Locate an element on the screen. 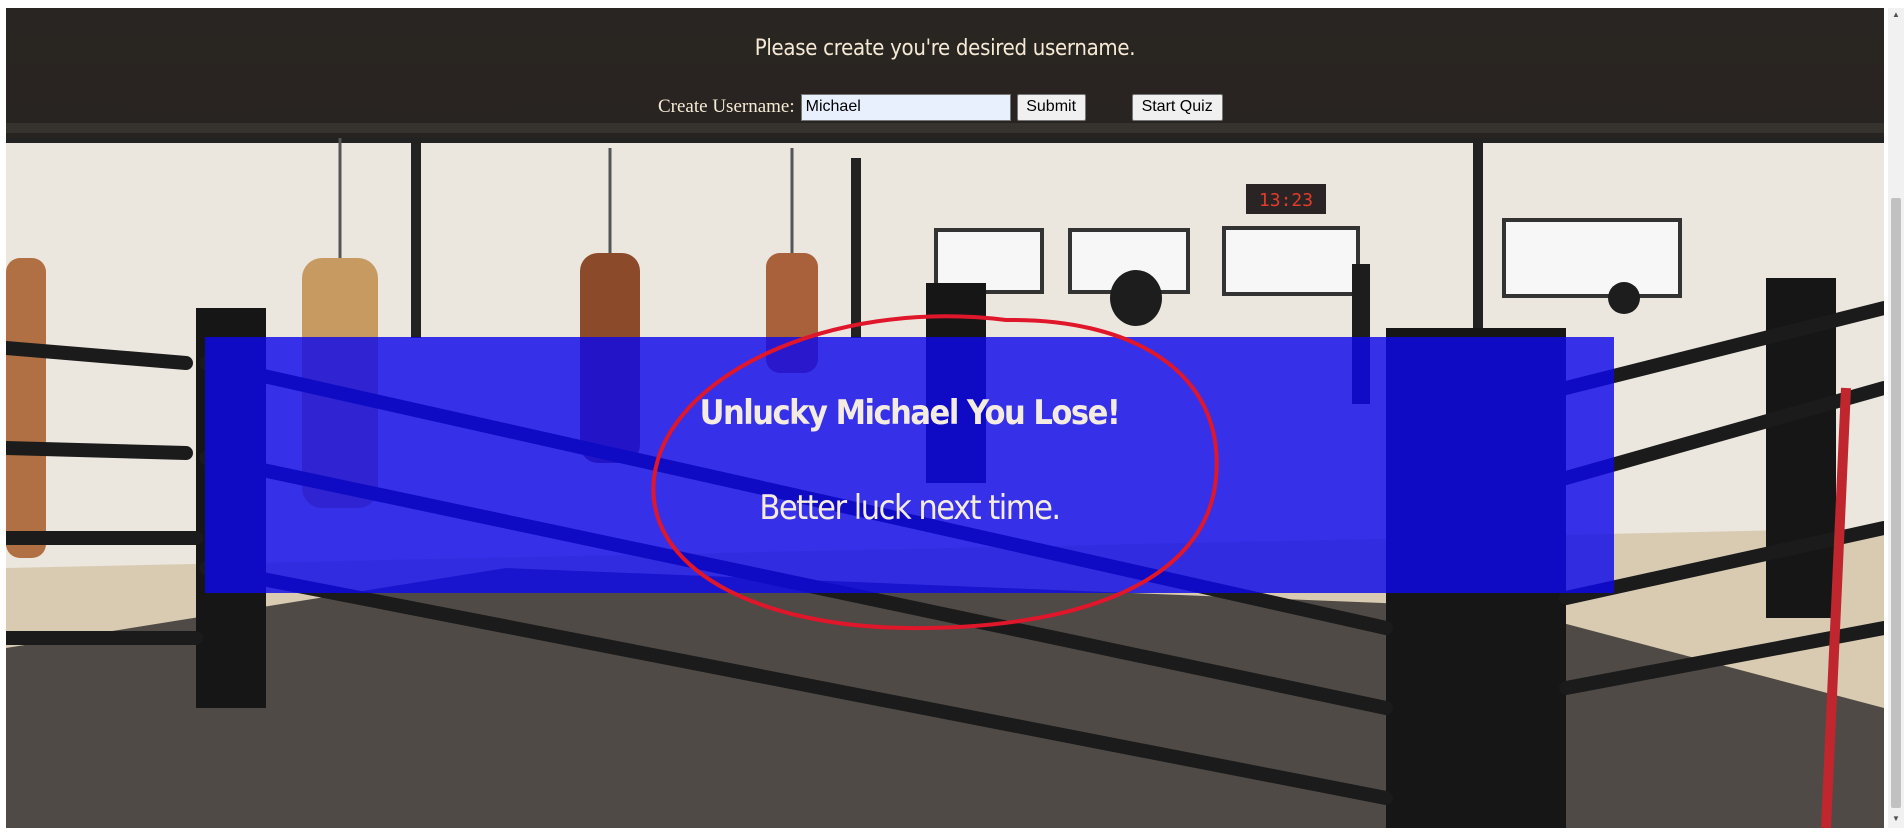  scroll-down-icon: ▼ is located at coordinates (1896, 819).